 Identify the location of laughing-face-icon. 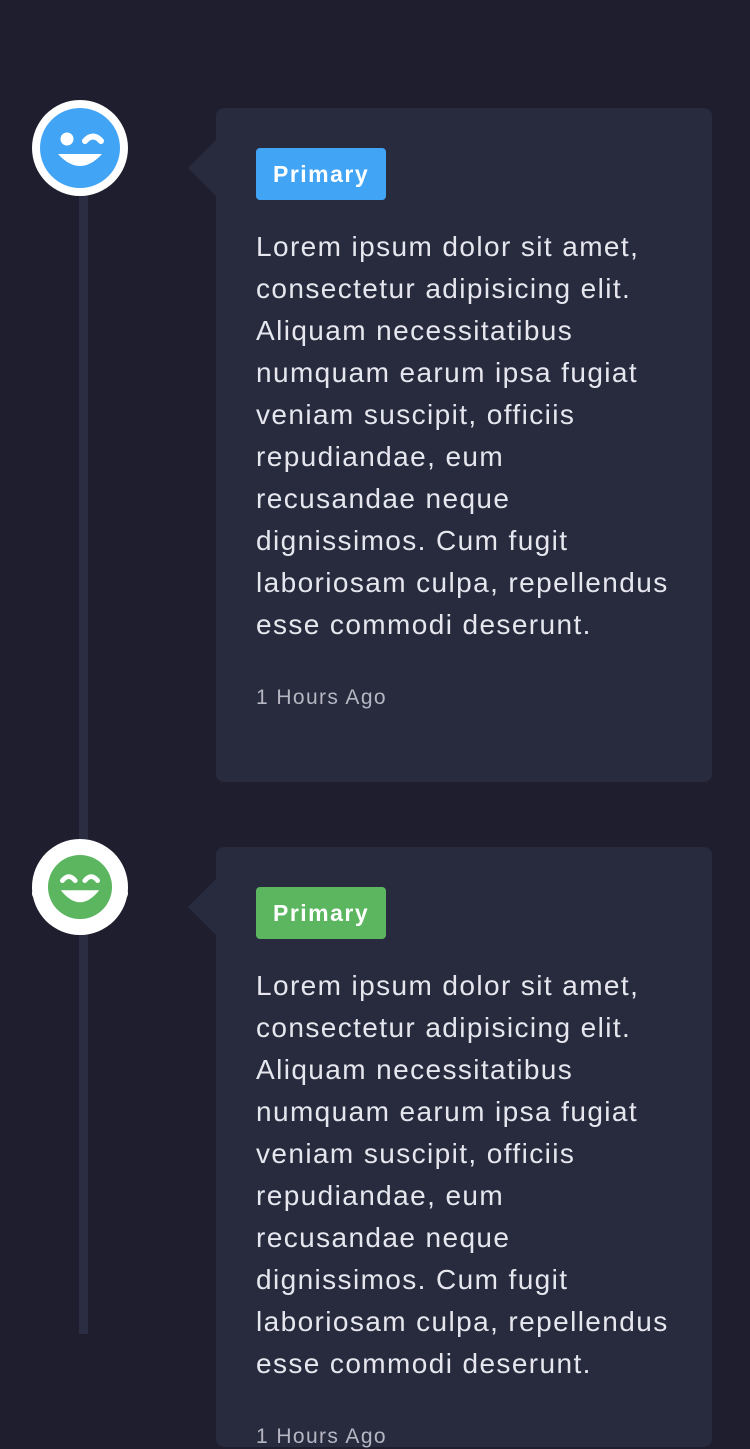
(80, 887).